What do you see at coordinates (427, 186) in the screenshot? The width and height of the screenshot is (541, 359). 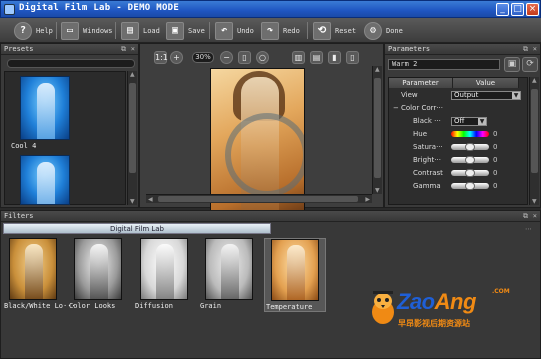 I see `gamma-label: Gamma` at bounding box center [427, 186].